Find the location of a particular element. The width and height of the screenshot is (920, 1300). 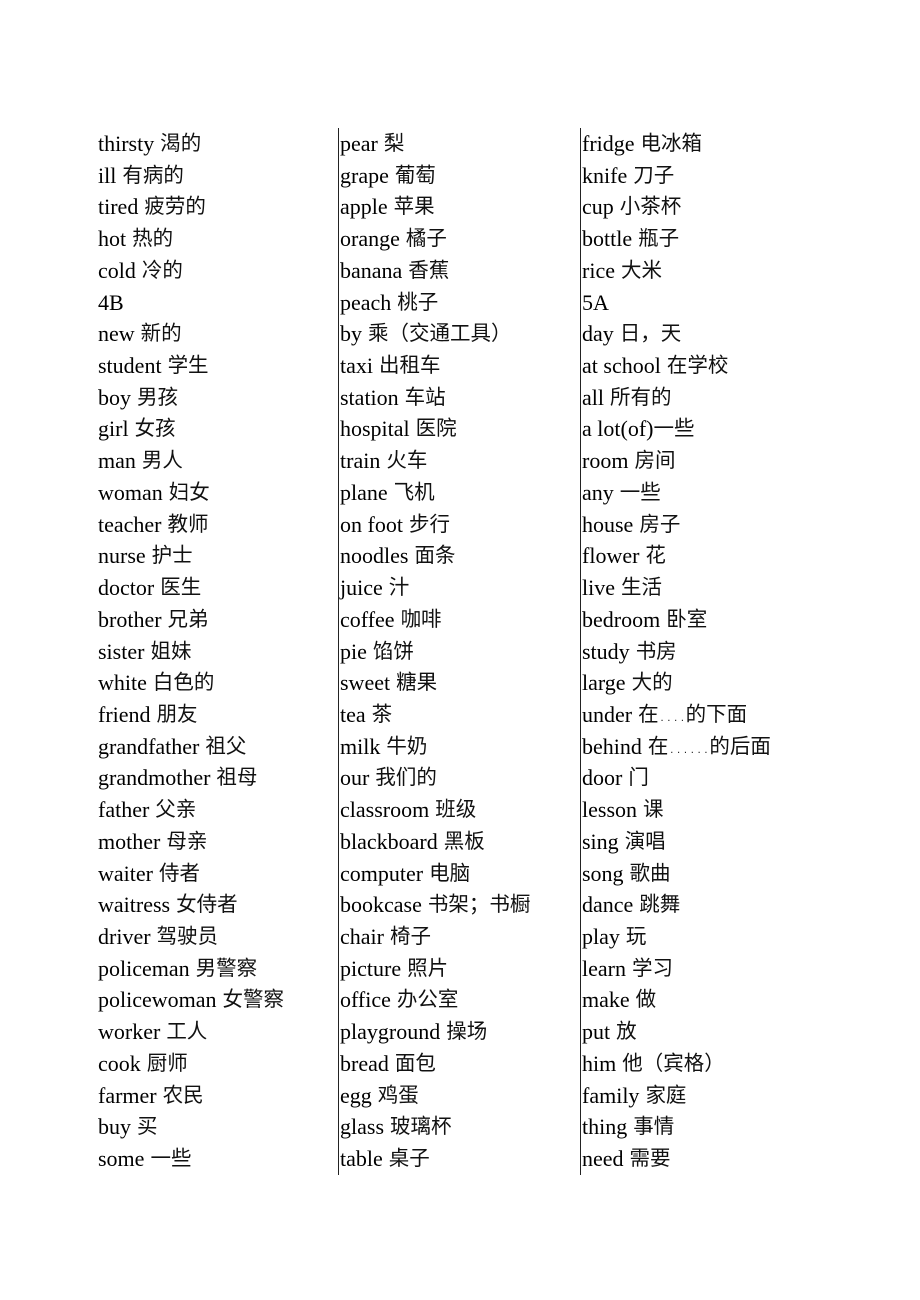

chinese-meaning: 刀子 is located at coordinates (654, 174).